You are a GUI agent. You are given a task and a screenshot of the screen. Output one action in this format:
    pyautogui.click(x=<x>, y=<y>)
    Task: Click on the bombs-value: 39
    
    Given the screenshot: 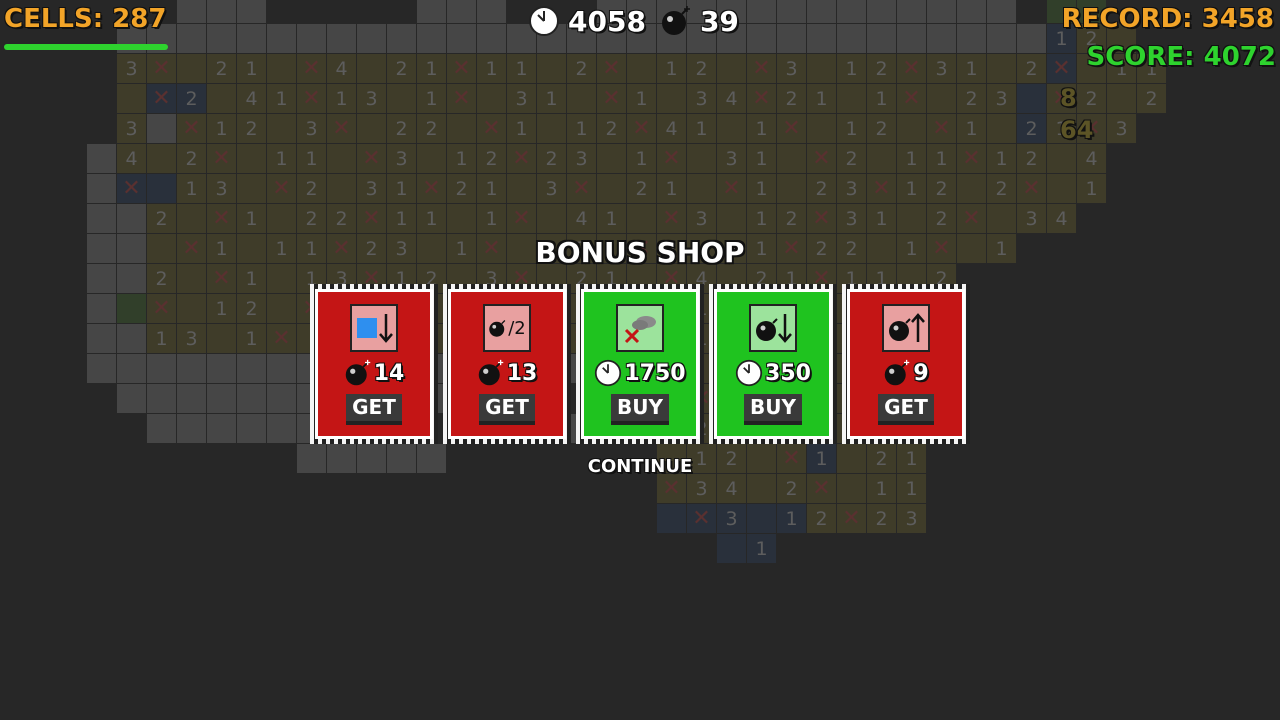 What is the action you would take?
    pyautogui.click(x=719, y=21)
    